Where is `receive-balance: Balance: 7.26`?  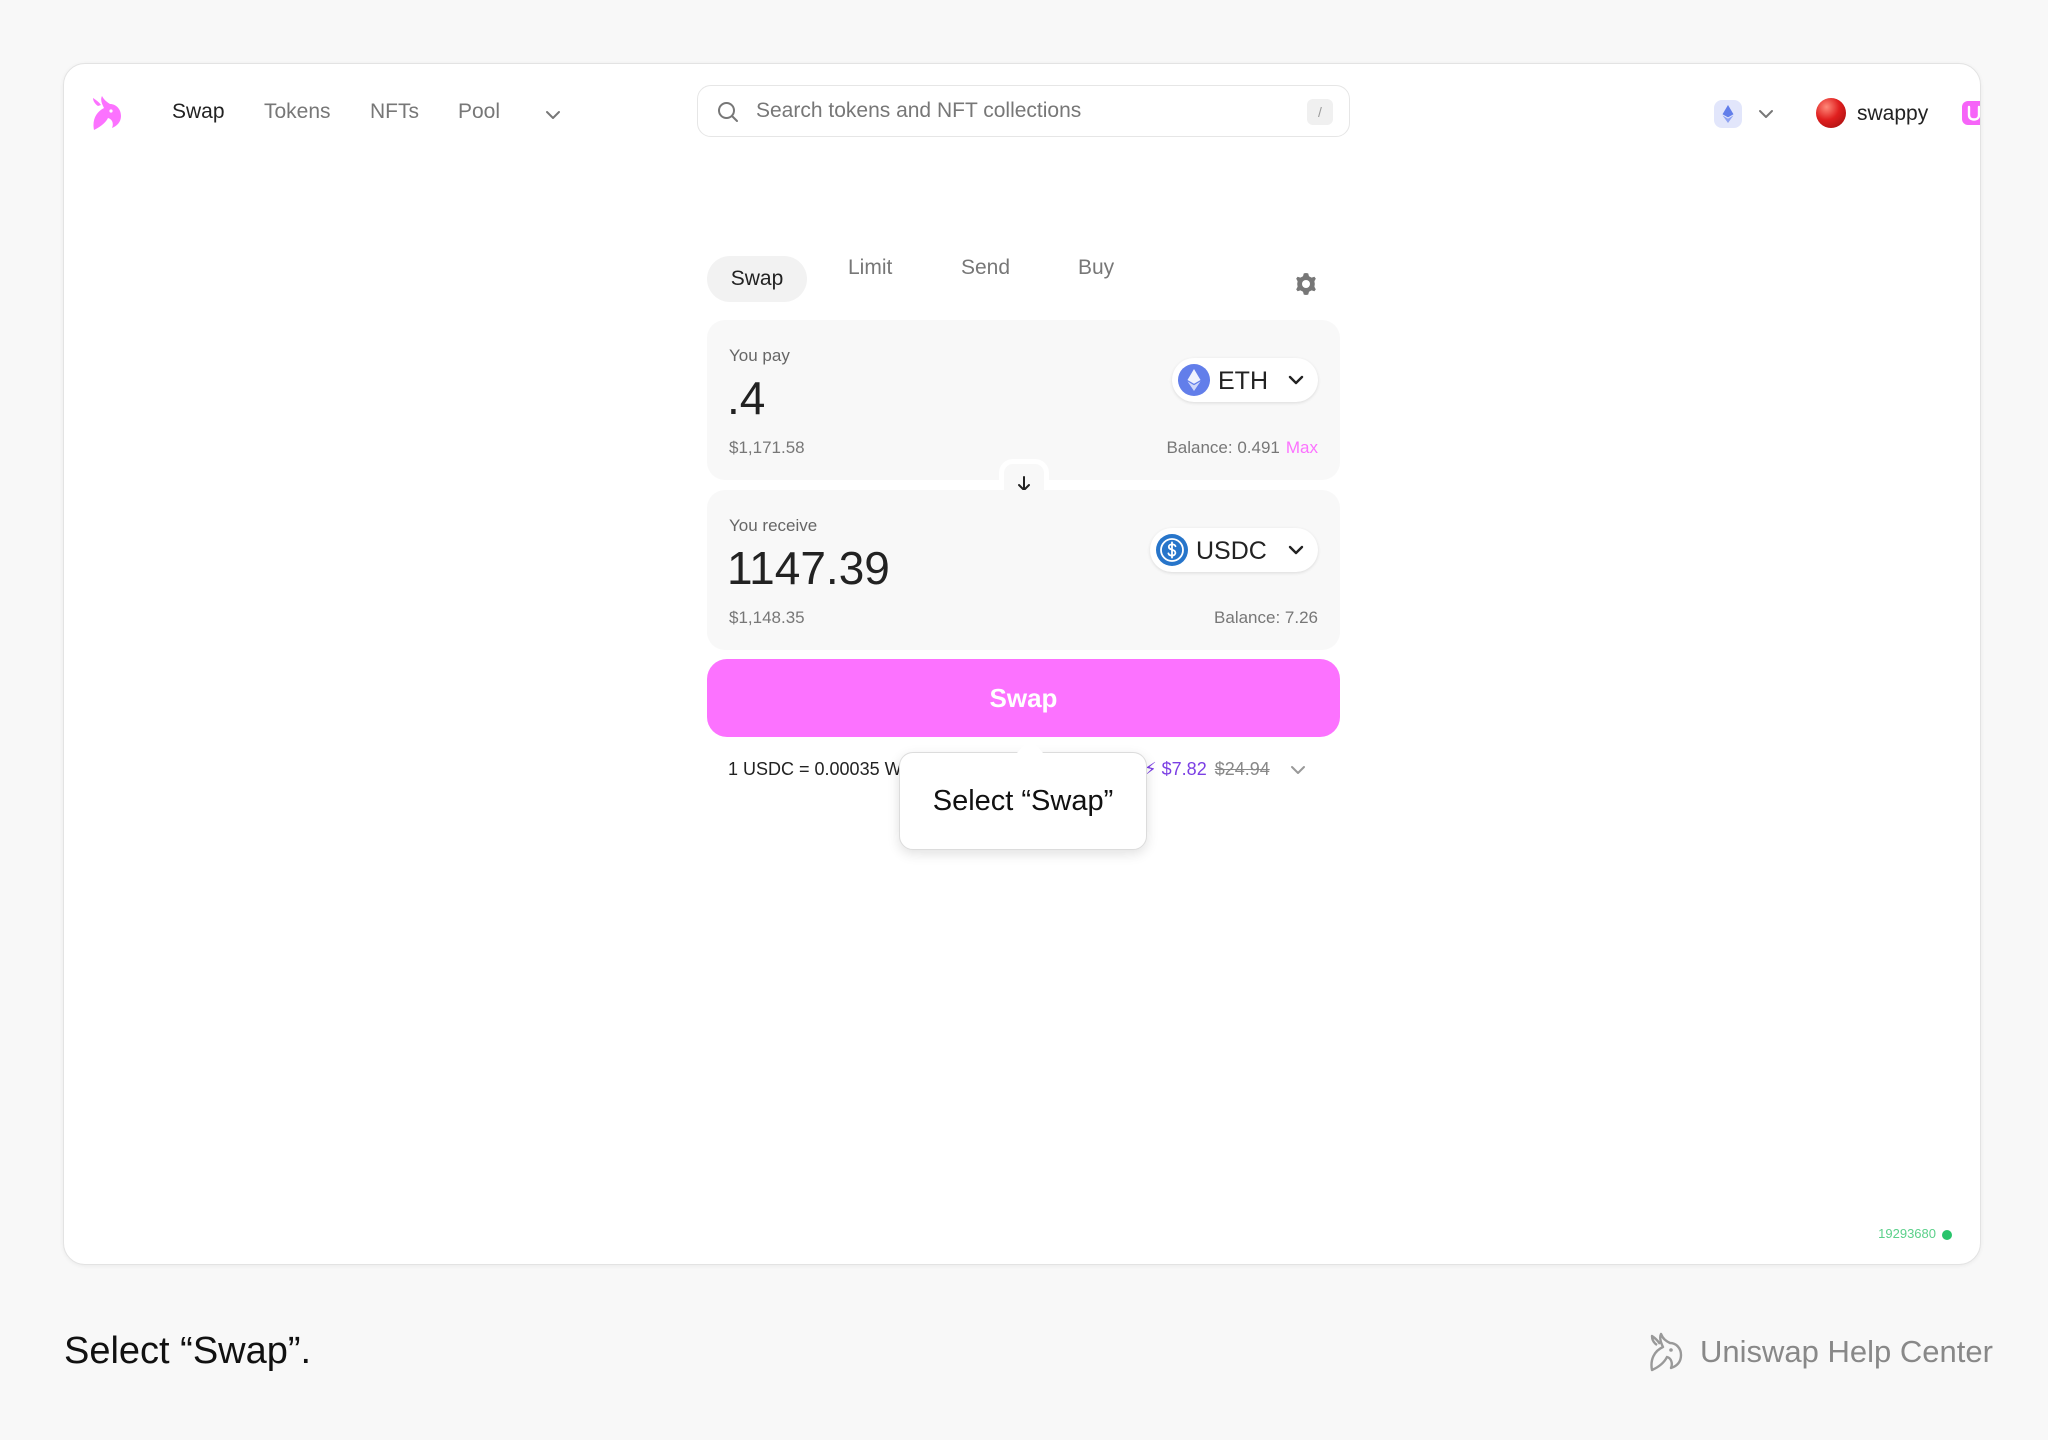 receive-balance: Balance: 7.26 is located at coordinates (1266, 617).